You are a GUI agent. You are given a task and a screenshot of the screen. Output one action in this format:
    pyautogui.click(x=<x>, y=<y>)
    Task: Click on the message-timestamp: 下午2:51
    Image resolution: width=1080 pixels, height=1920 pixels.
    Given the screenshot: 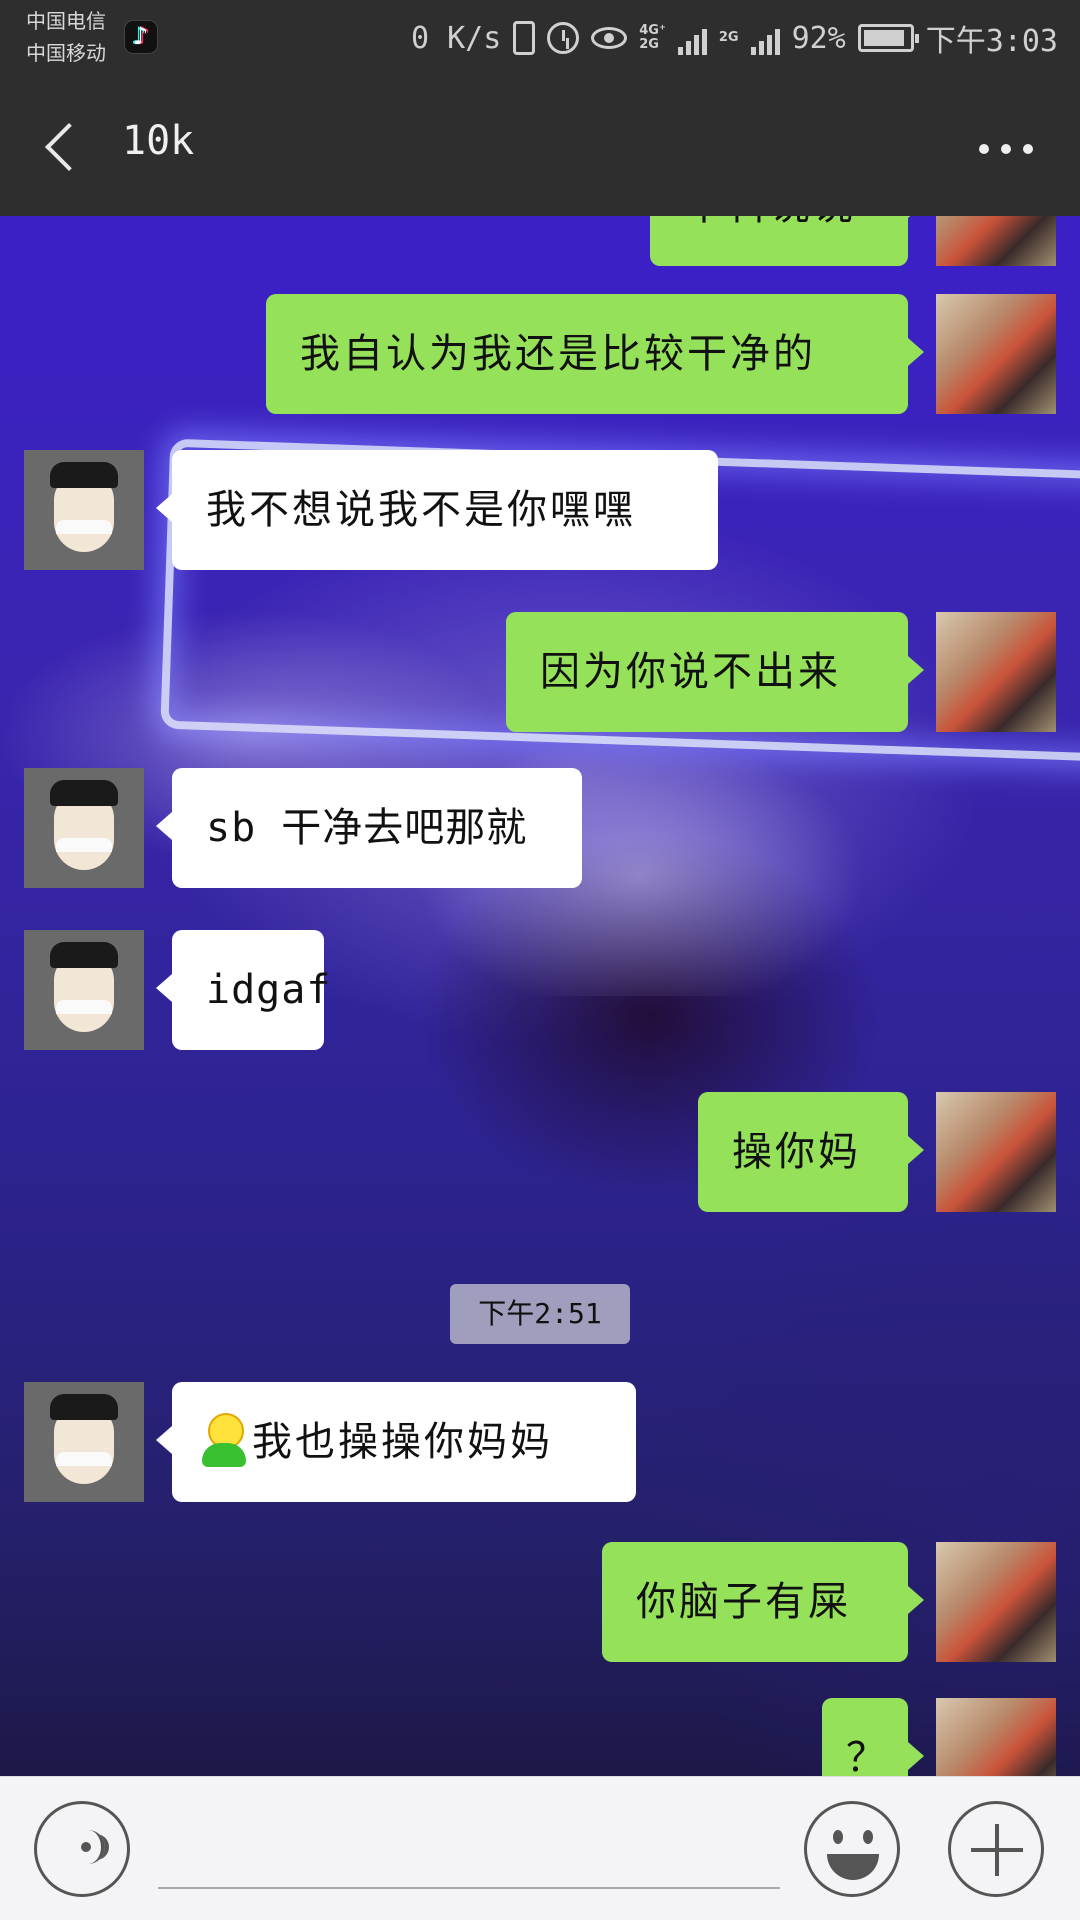 What is the action you would take?
    pyautogui.click(x=540, y=1314)
    